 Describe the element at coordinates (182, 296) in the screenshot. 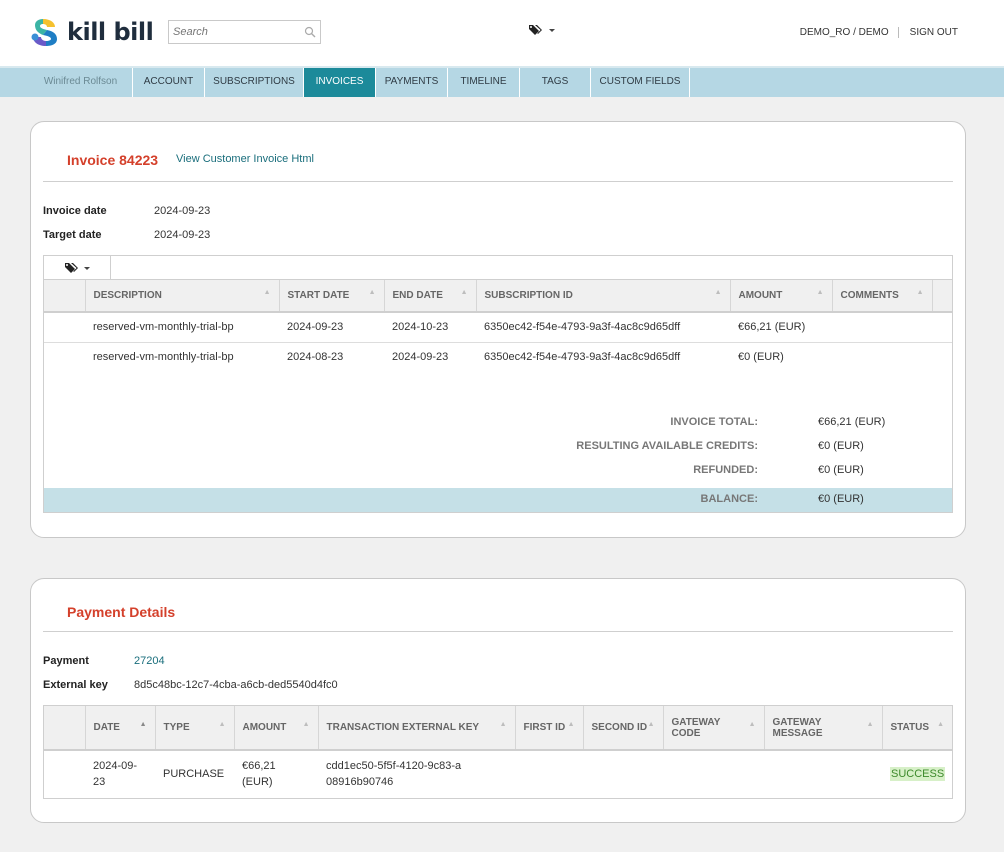

I see `column-header-description: DESCRIPTION ▲` at that location.